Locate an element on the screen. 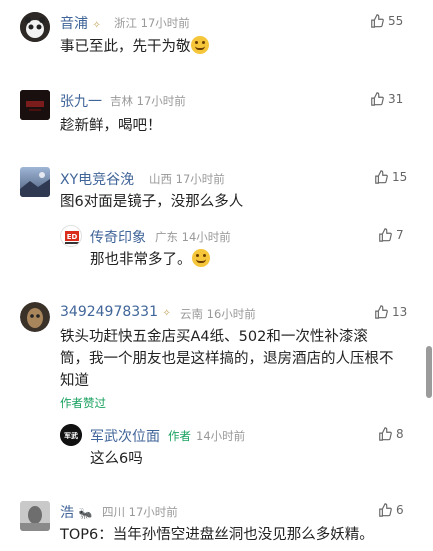  like-count: 6 is located at coordinates (400, 510).